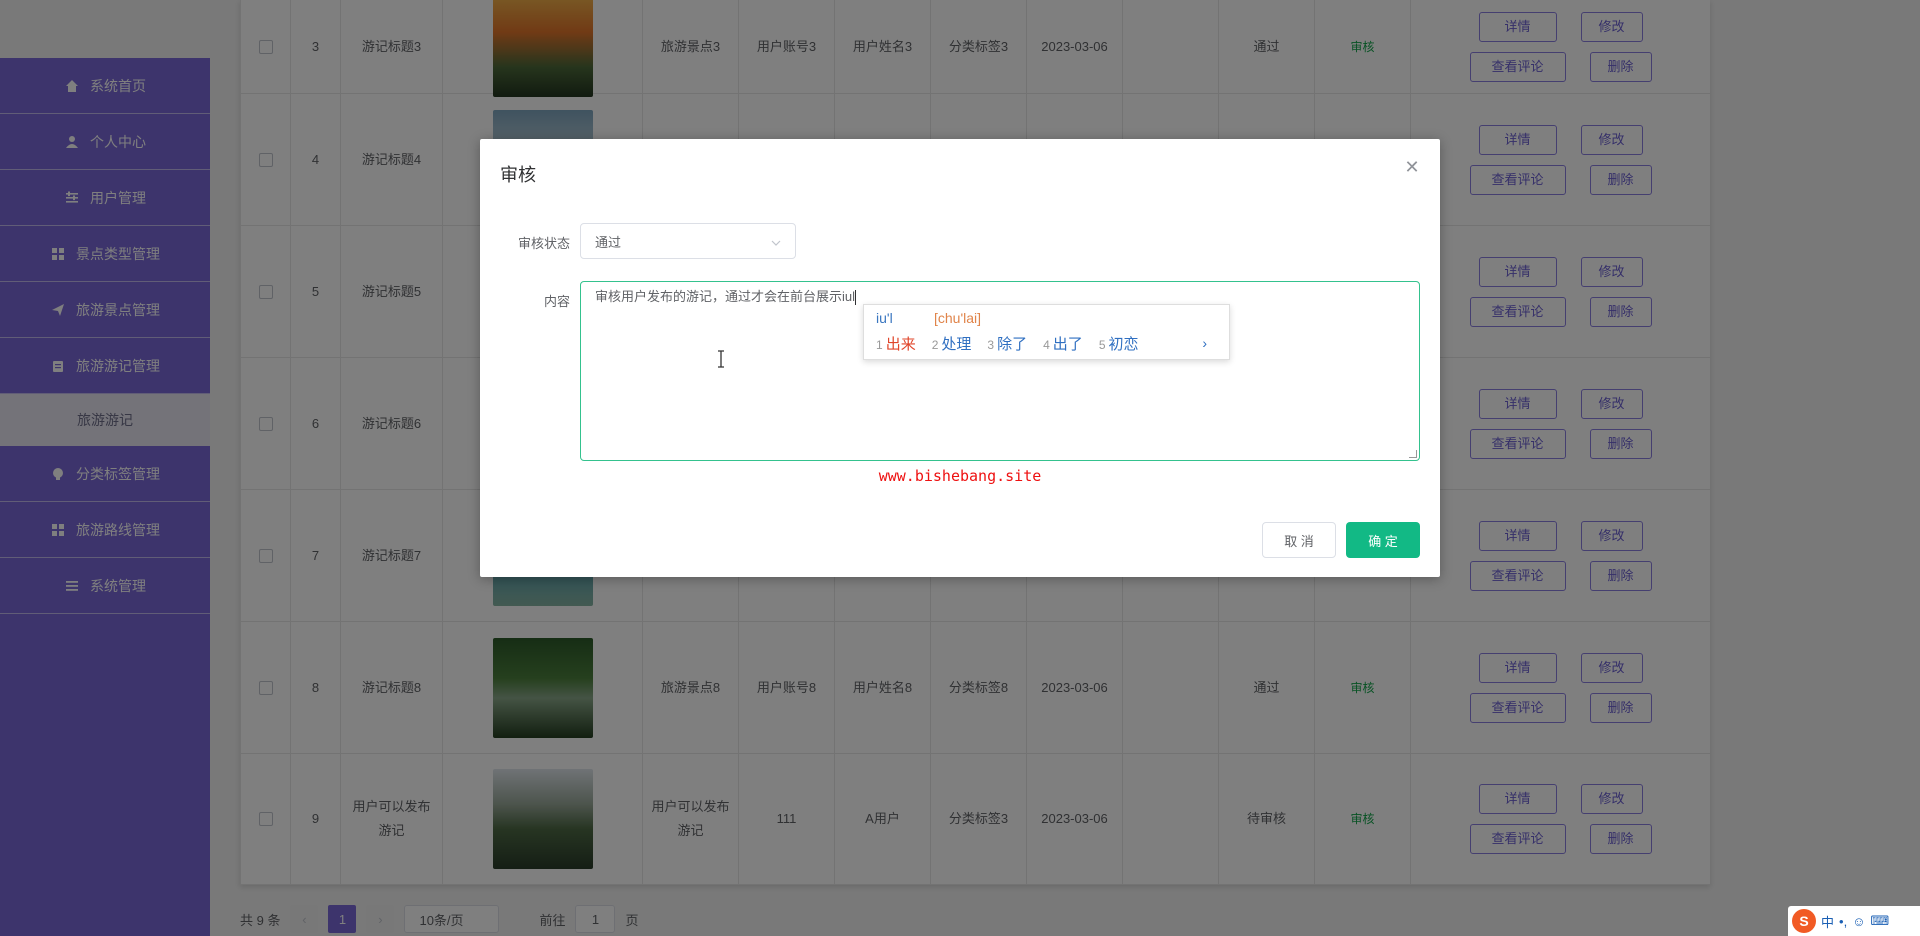  I want to click on audit-status-select: 通过, so click(688, 241).